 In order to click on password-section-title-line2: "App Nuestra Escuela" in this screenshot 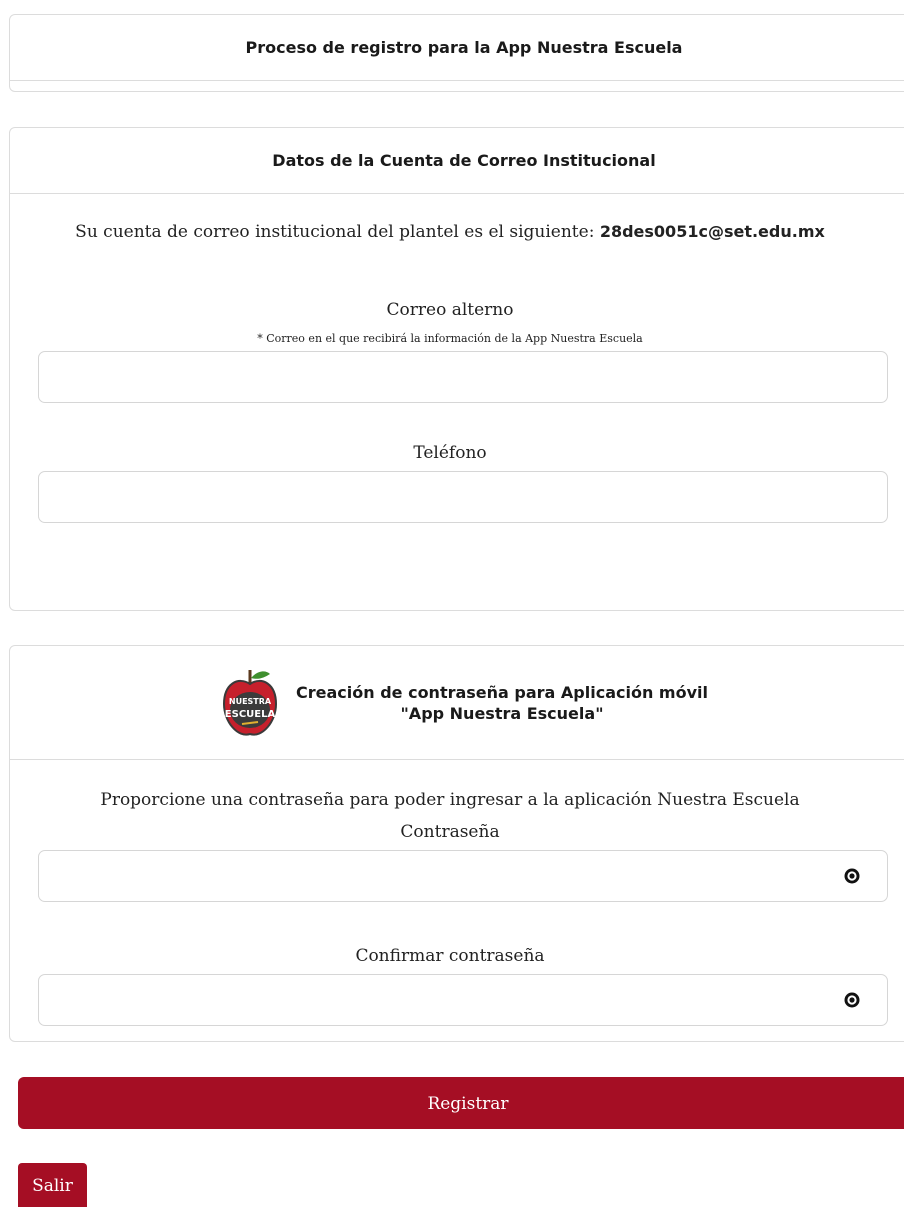, I will do `click(502, 713)`.